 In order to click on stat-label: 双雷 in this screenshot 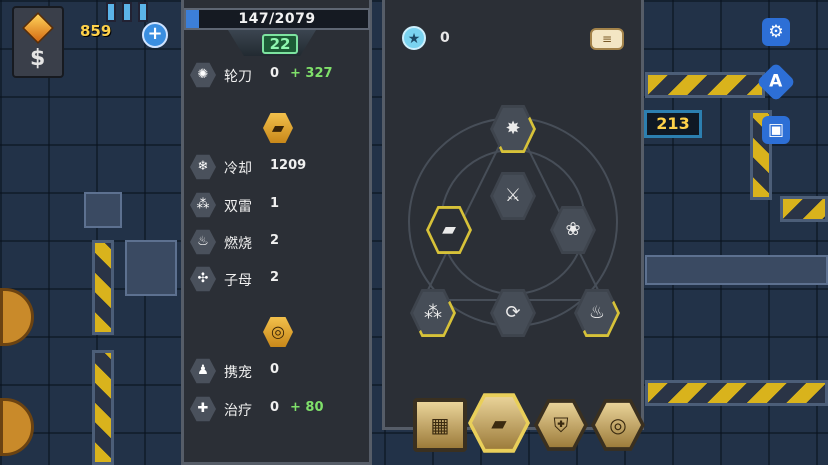, I will do `click(238, 207)`.